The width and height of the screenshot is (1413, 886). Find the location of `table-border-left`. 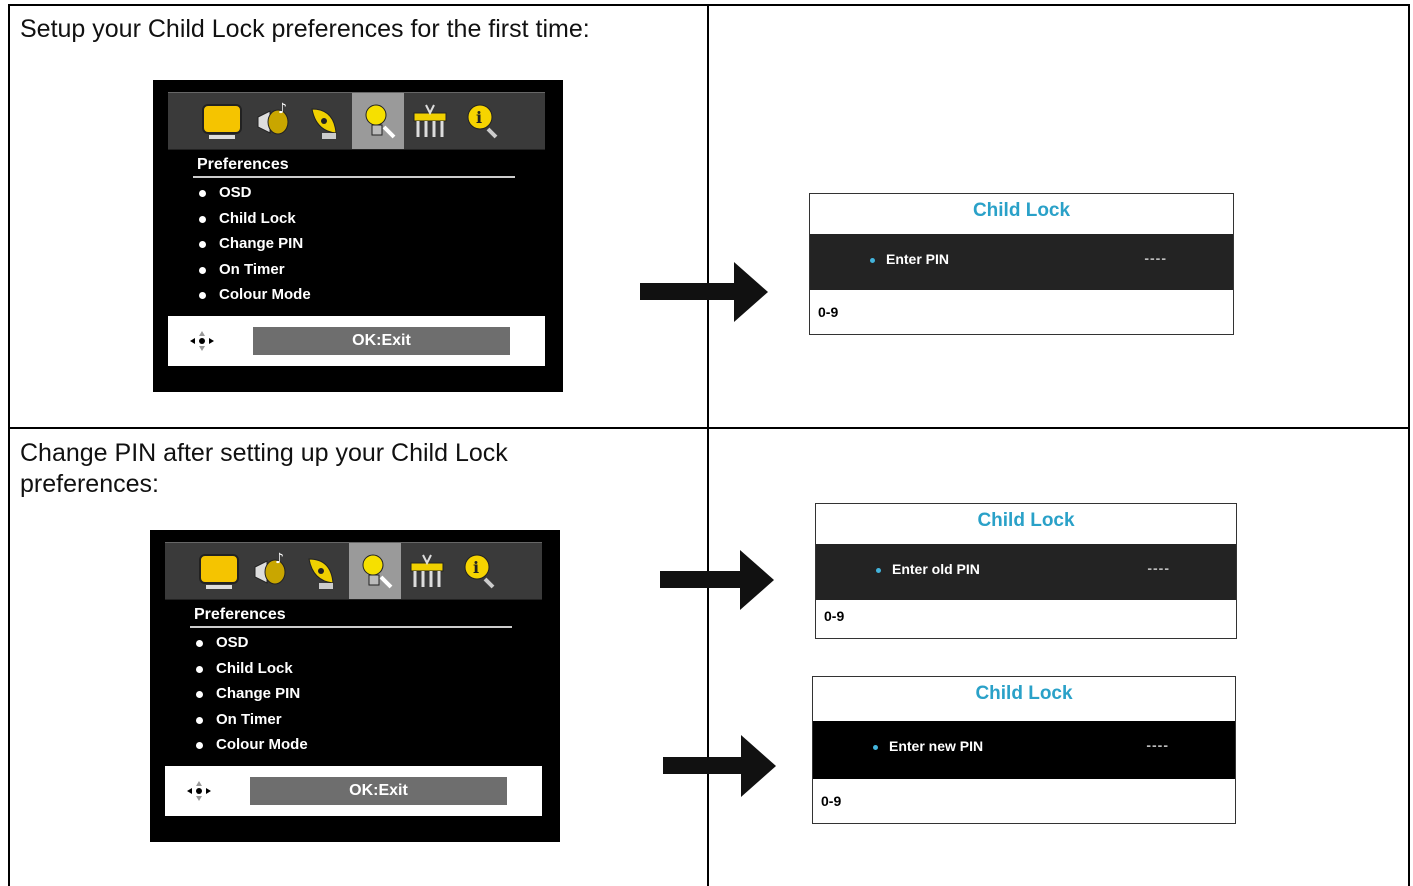

table-border-left is located at coordinates (9, 445).